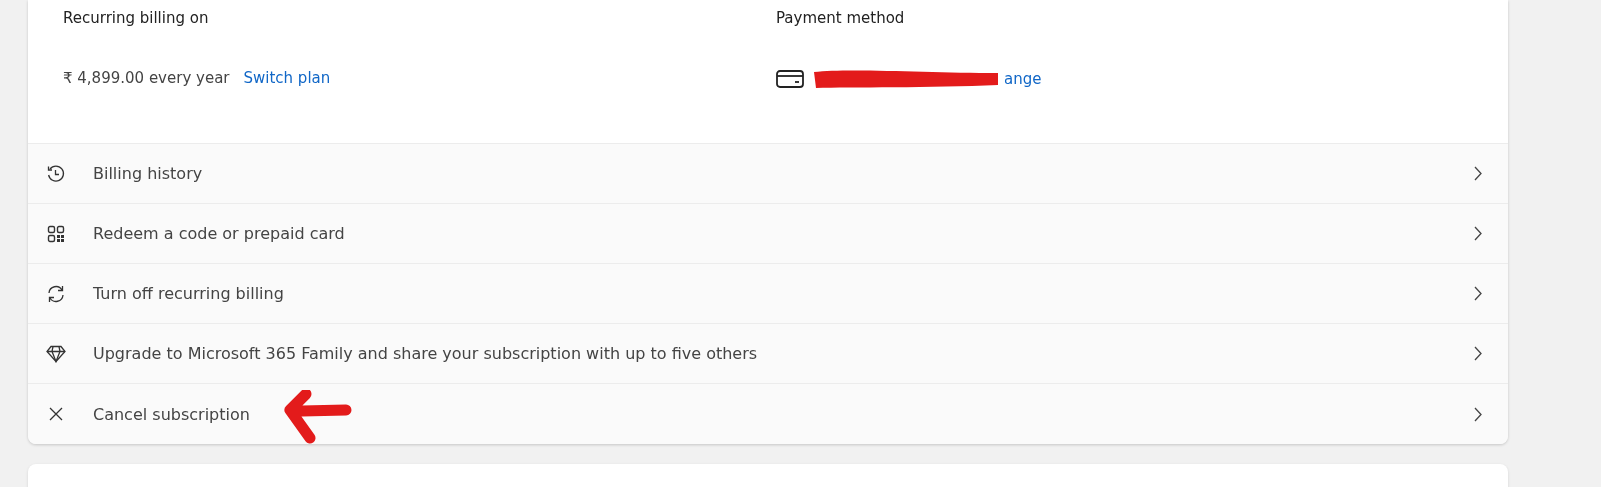 This screenshot has height=487, width=1601. I want to click on action-row: Redeem a code or prepaid card, so click(768, 234).